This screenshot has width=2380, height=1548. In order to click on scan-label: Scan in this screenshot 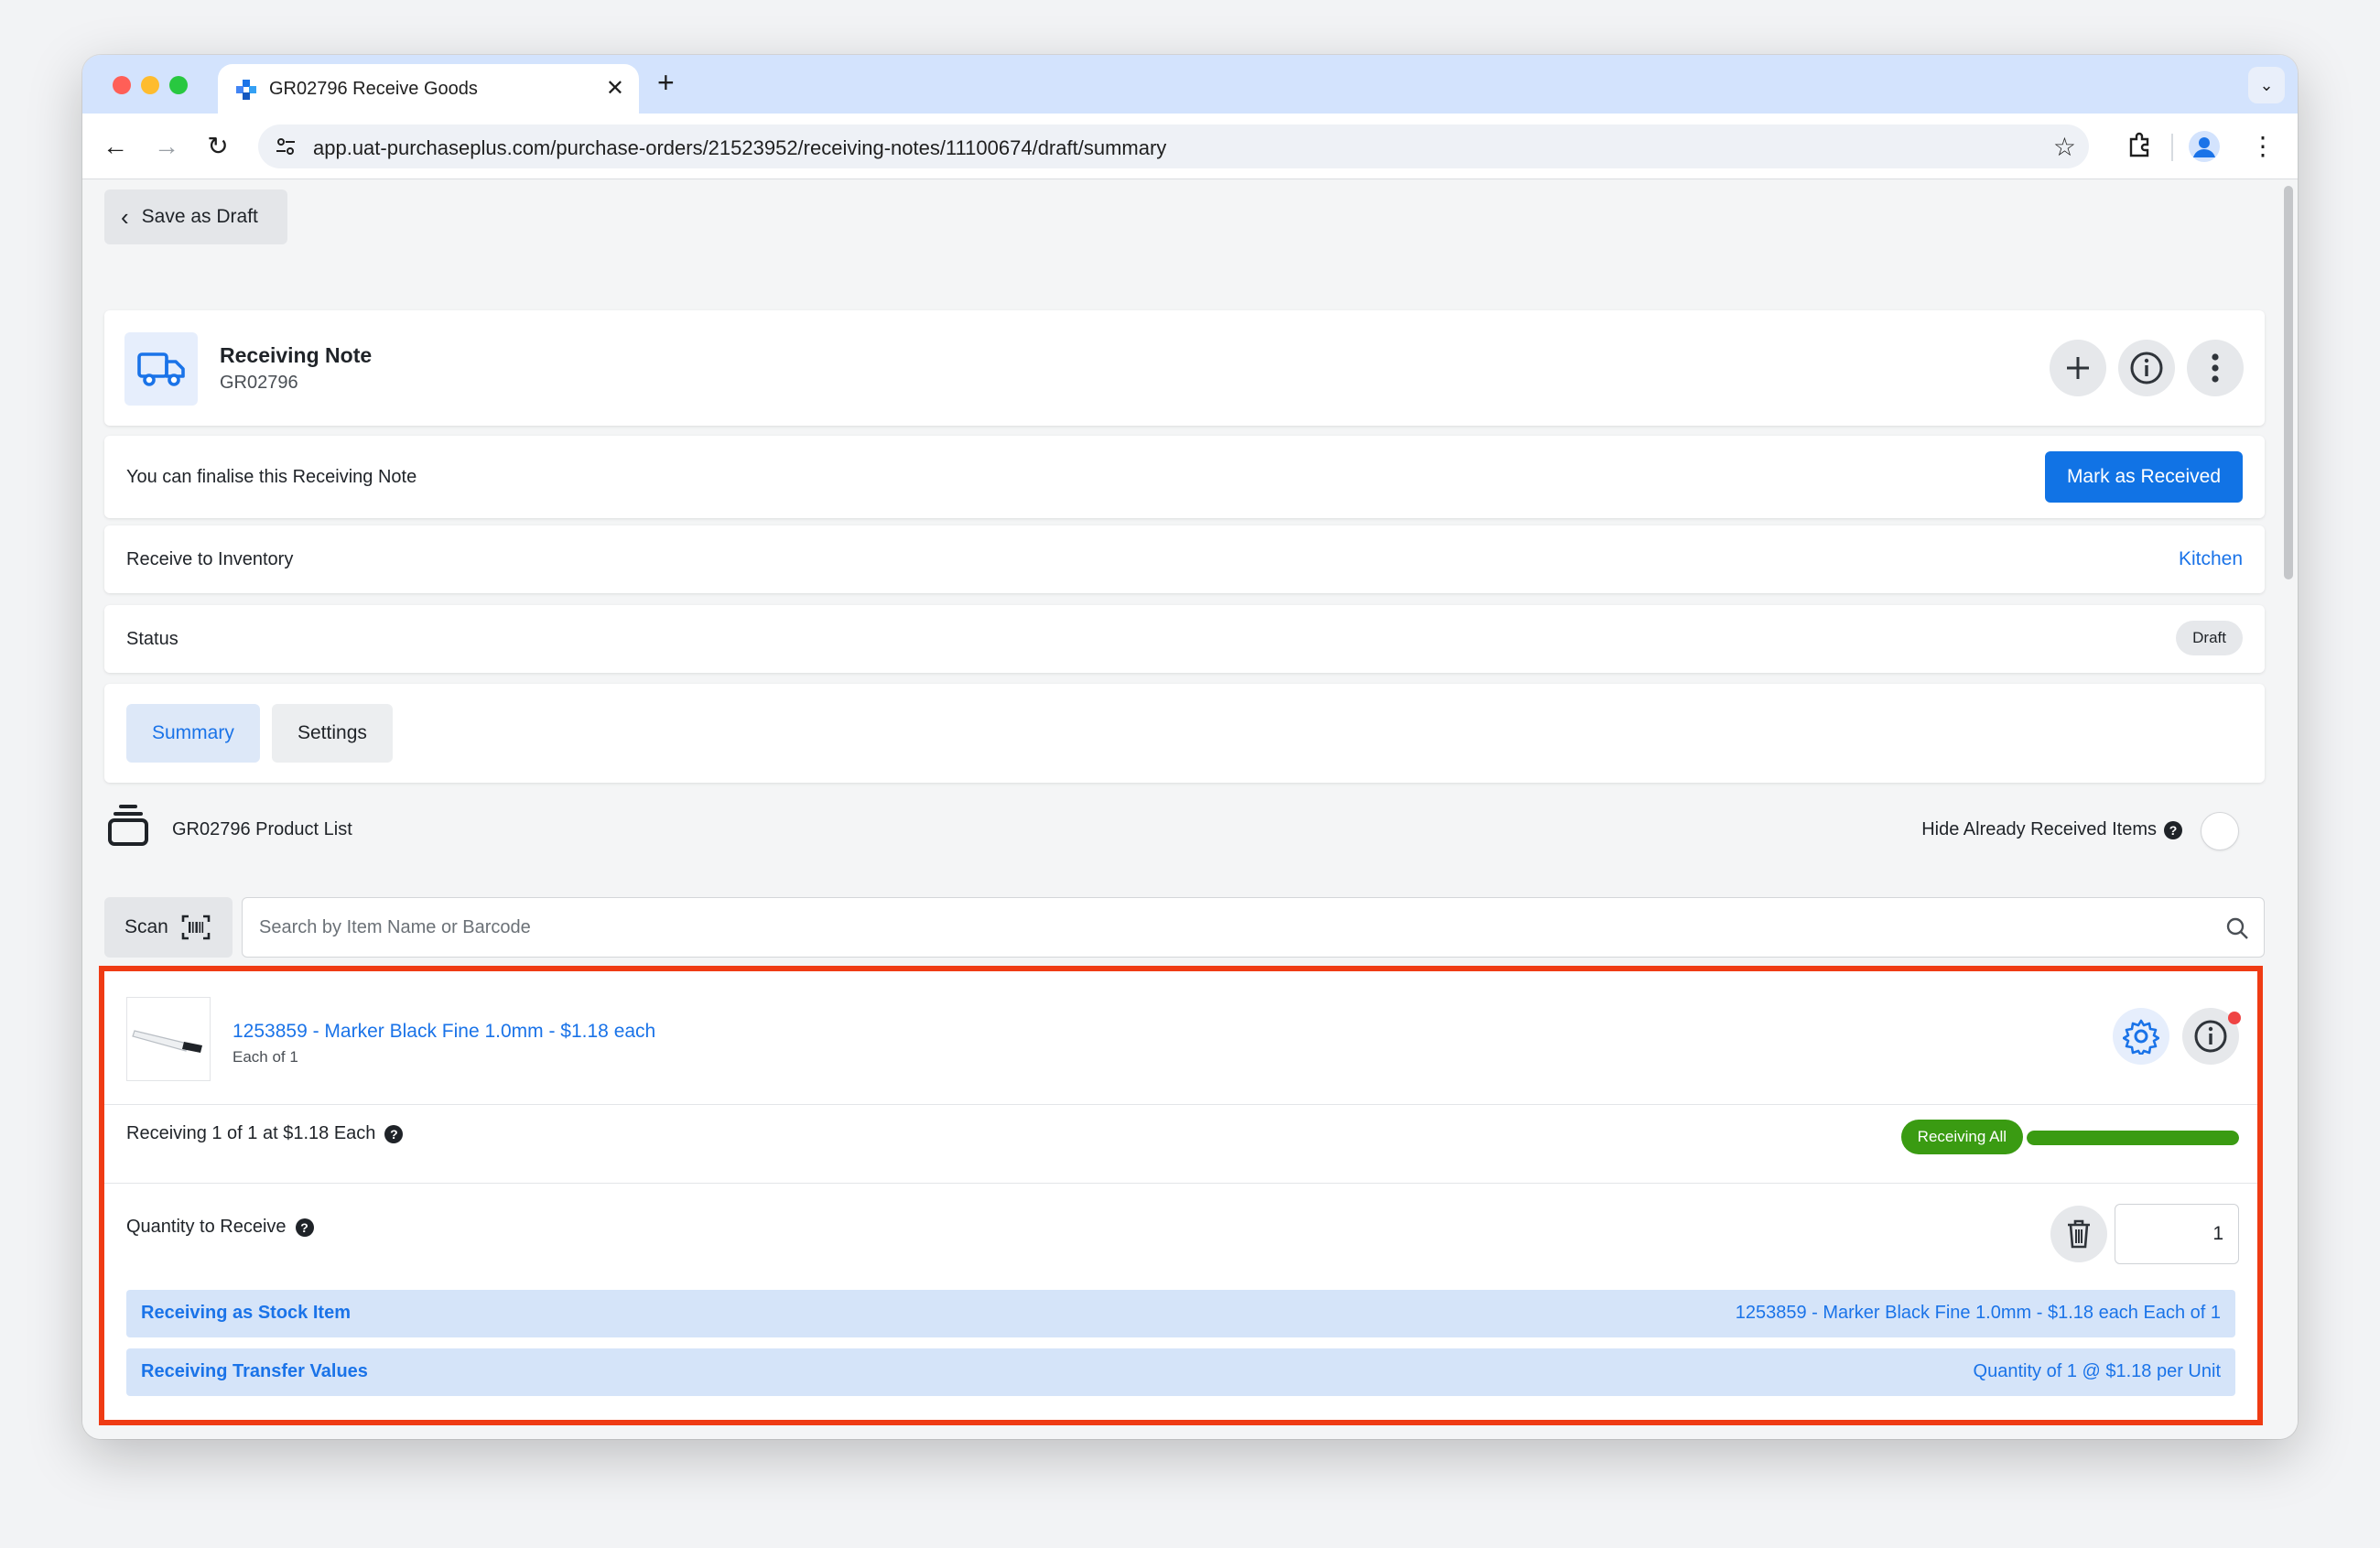, I will do `click(146, 927)`.